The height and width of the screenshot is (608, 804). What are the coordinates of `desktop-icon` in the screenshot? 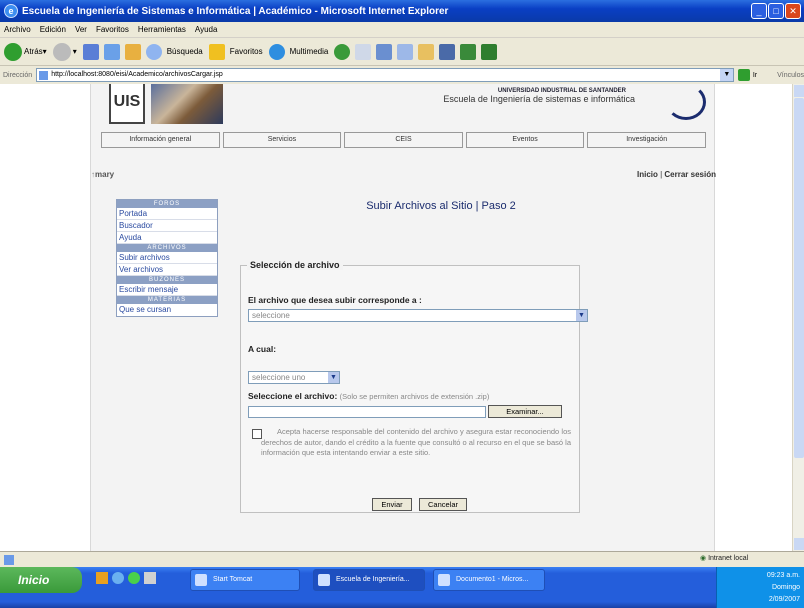 It's located at (150, 578).